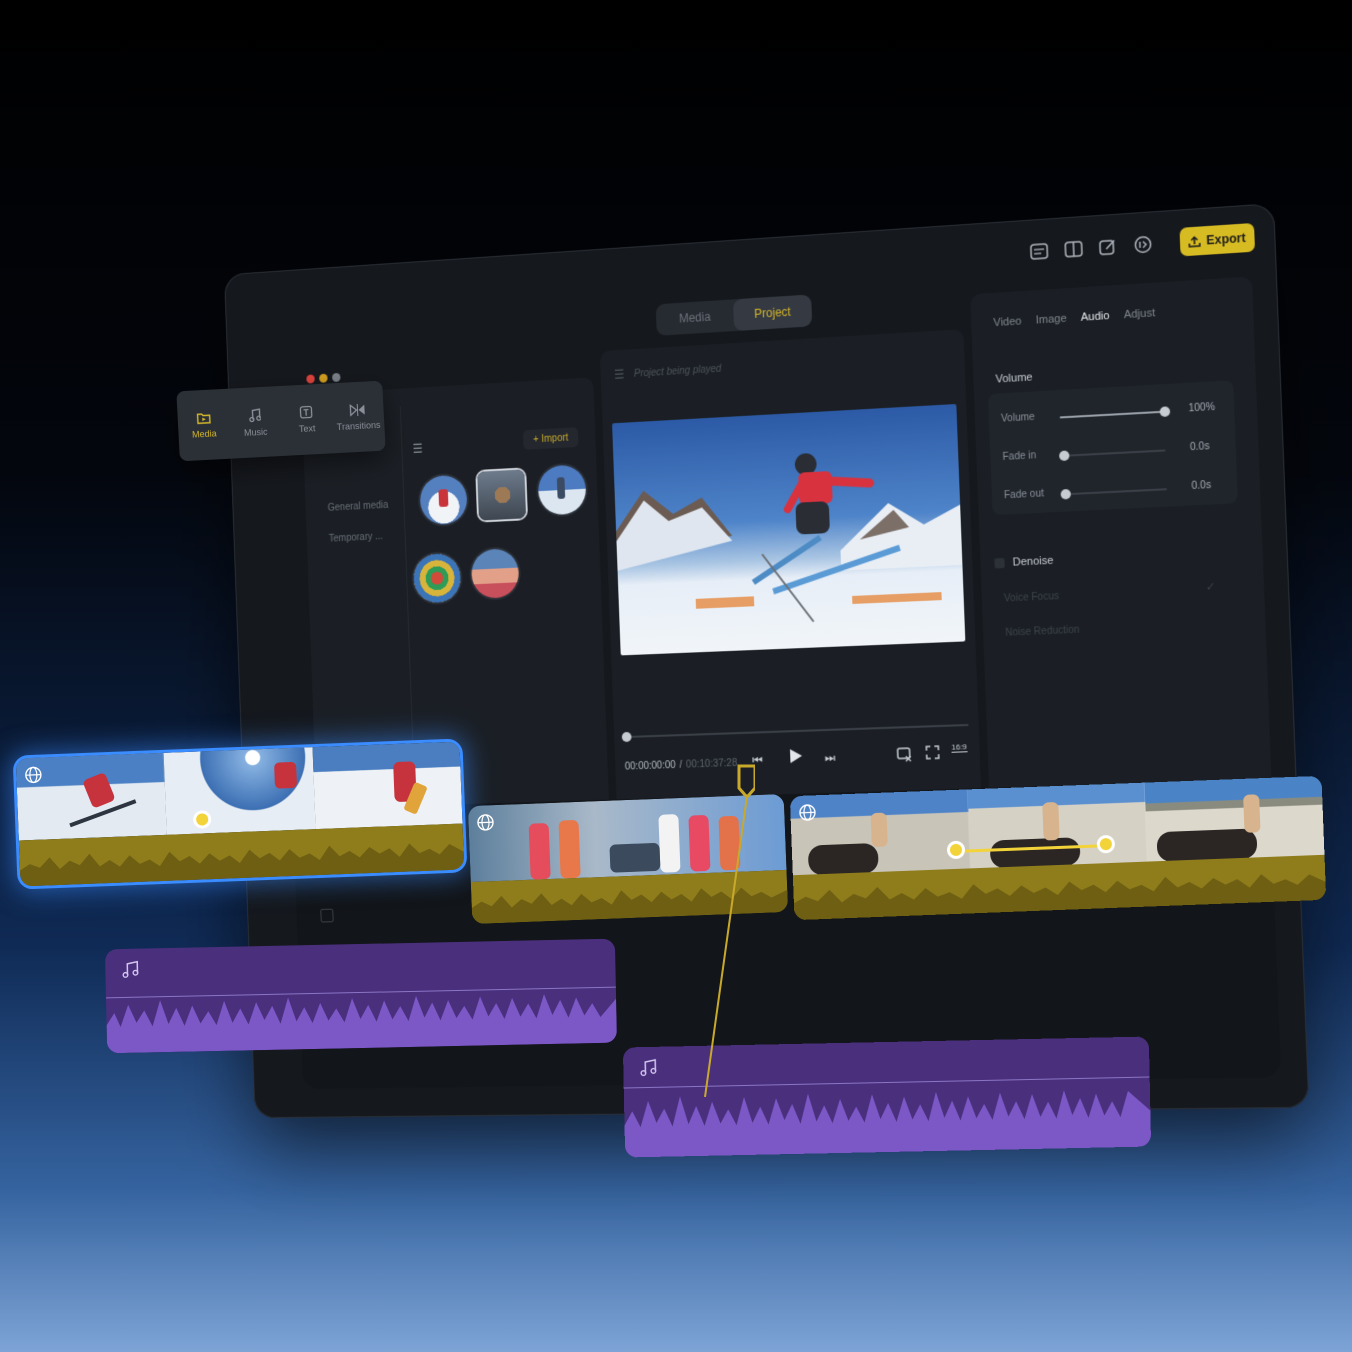 The image size is (1352, 1352). Describe the element at coordinates (1199, 447) in the screenshot. I see `fade-in-value: 0.0s` at that location.